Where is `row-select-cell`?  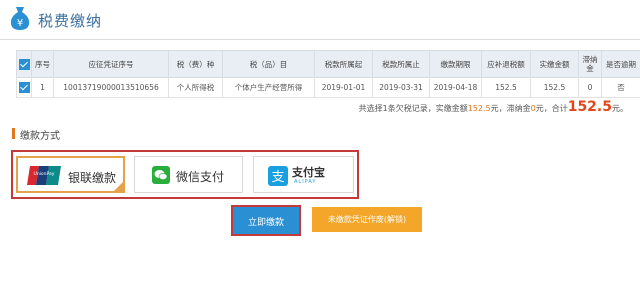
row-select-cell is located at coordinates (24, 87).